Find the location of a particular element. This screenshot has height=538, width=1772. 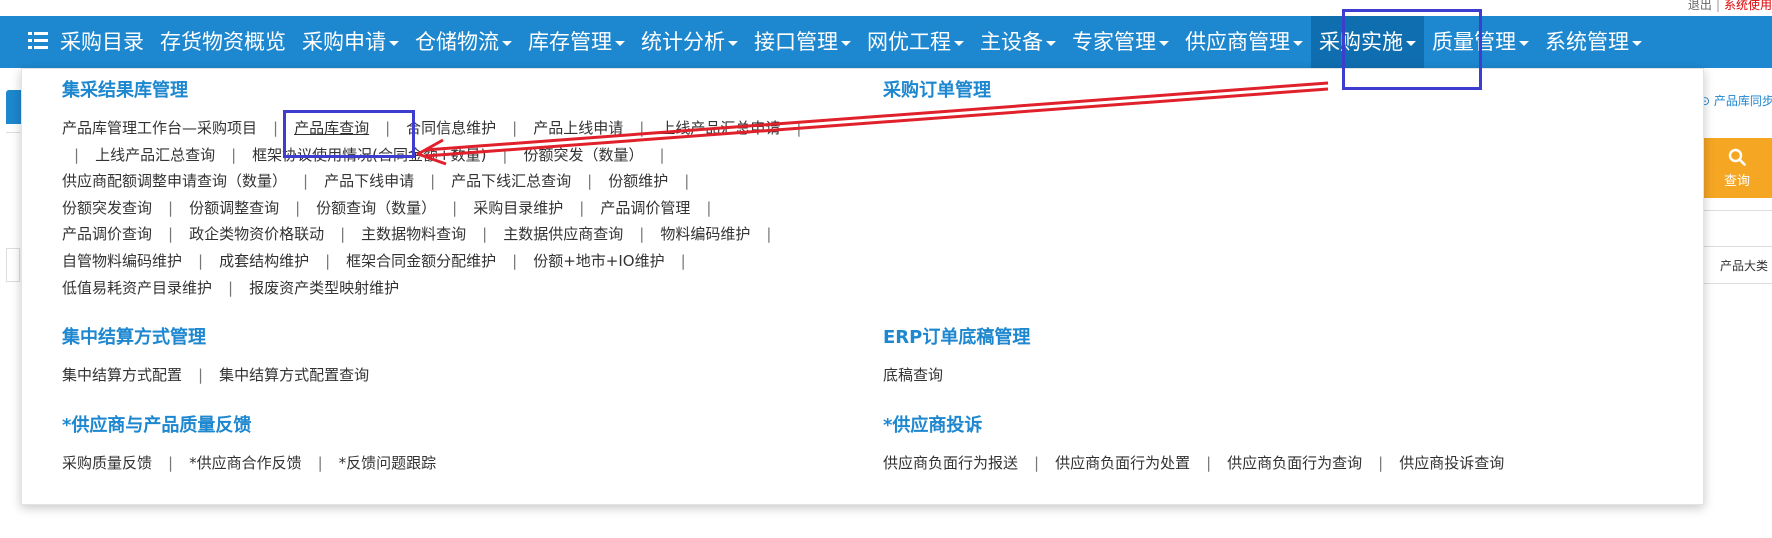

section-title-jicai: 集采结果库管理 is located at coordinates (125, 90).